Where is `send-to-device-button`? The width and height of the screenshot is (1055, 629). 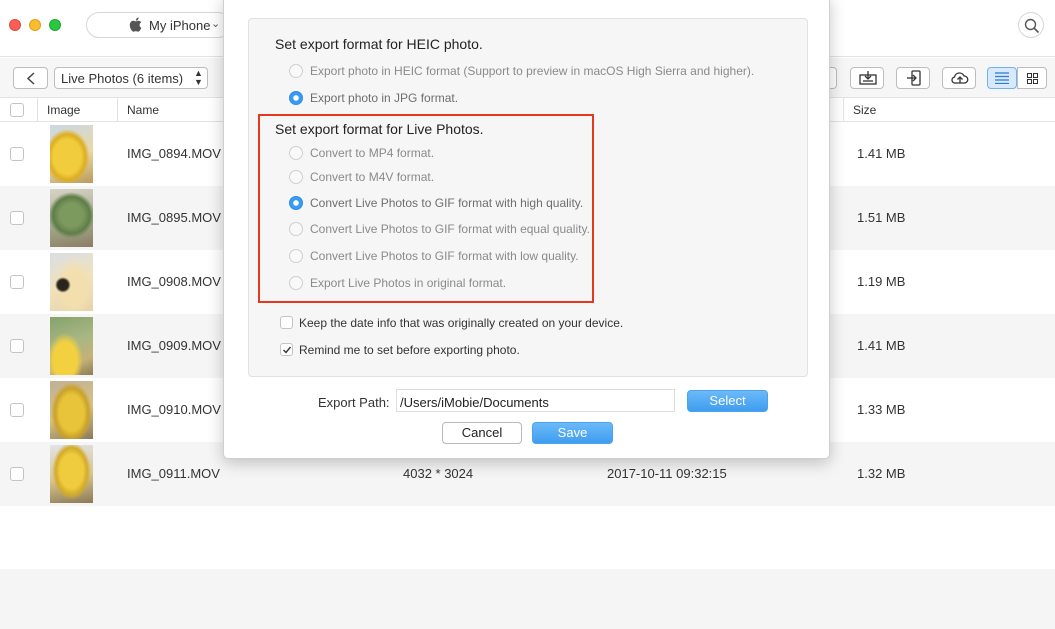
send-to-device-button is located at coordinates (913, 78).